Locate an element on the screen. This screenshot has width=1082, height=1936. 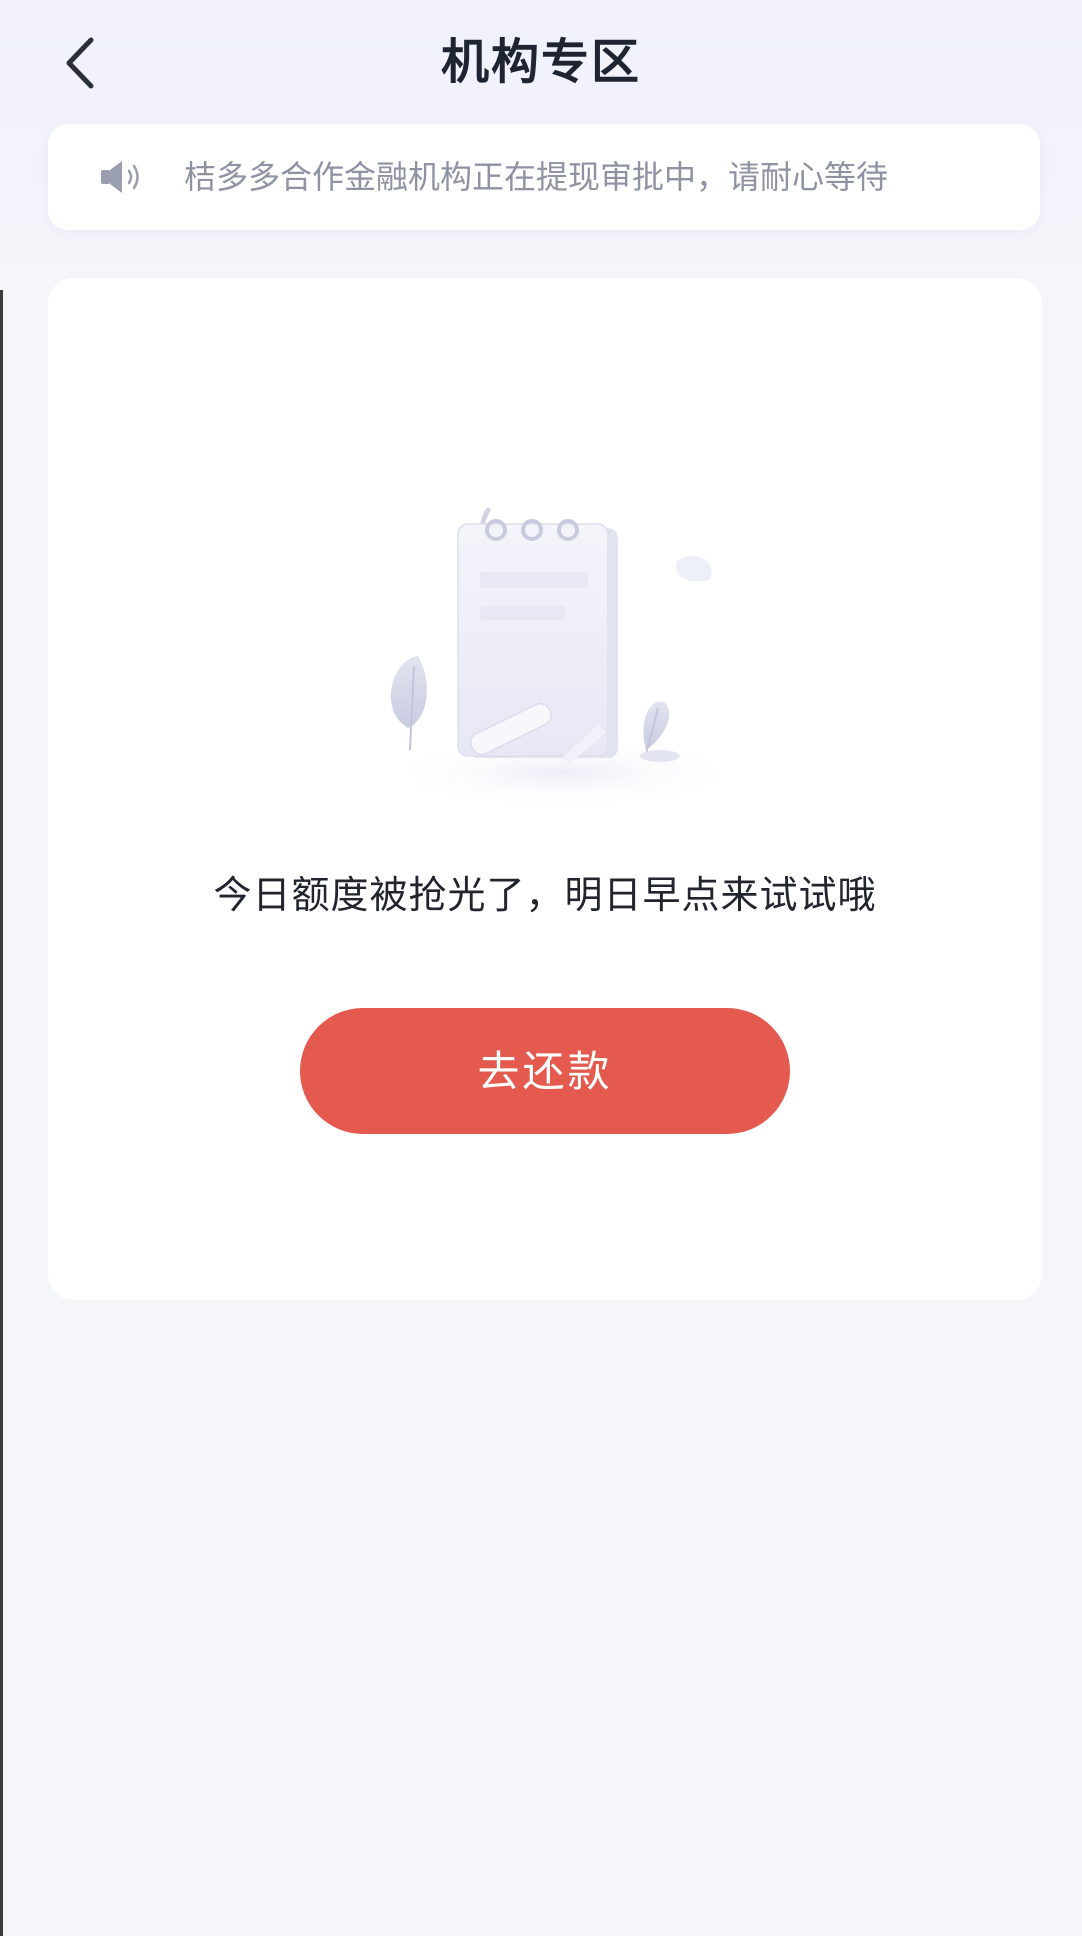
navigation-bar: 机构专区 is located at coordinates (541, 60).